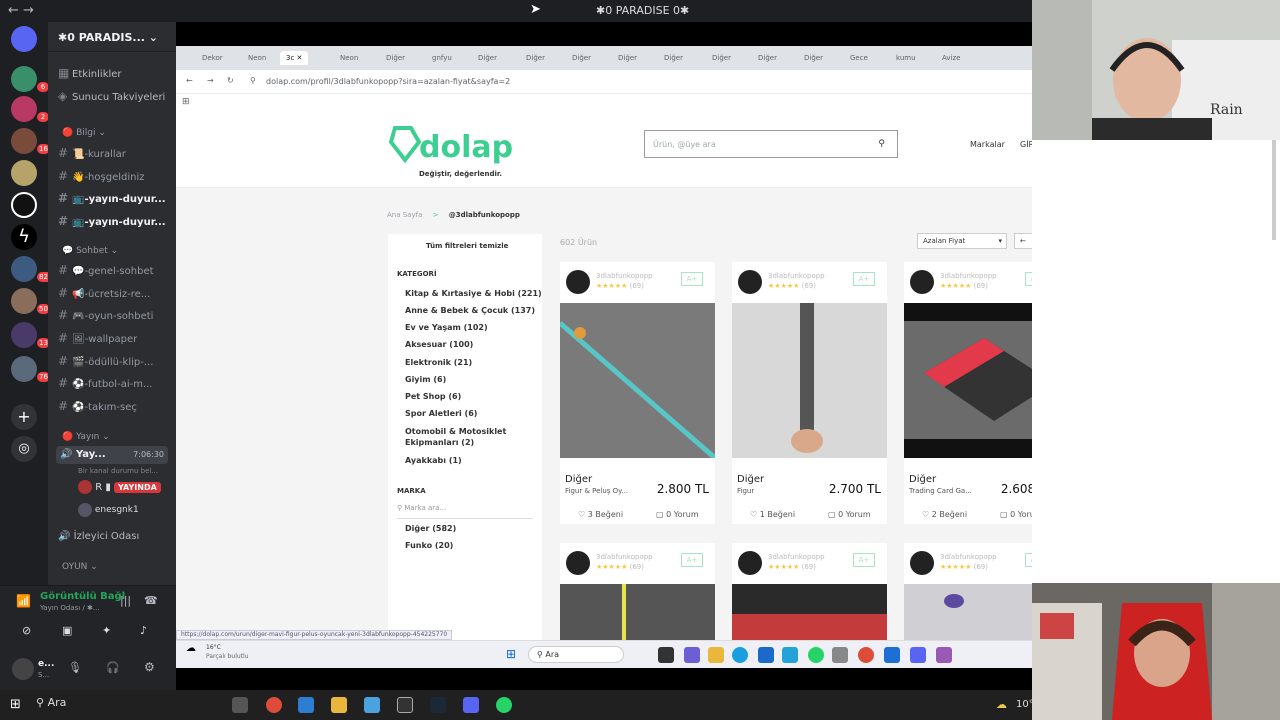  Describe the element at coordinates (24, 237) in the screenshot. I see `server-icon: ϟ` at that location.